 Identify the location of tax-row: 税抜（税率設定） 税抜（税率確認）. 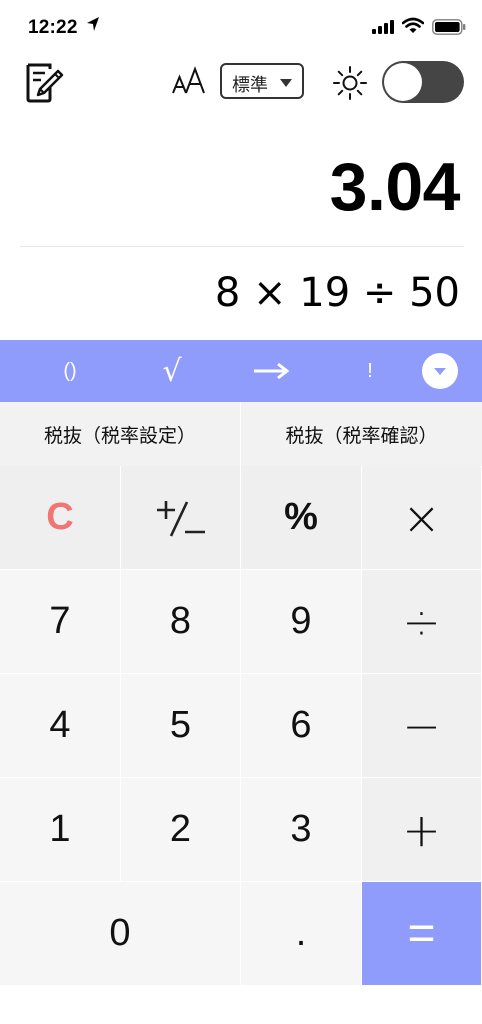
(241, 434).